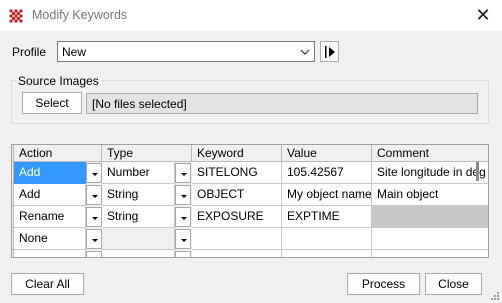  What do you see at coordinates (74, 52) in the screenshot?
I see `profile-value: New` at bounding box center [74, 52].